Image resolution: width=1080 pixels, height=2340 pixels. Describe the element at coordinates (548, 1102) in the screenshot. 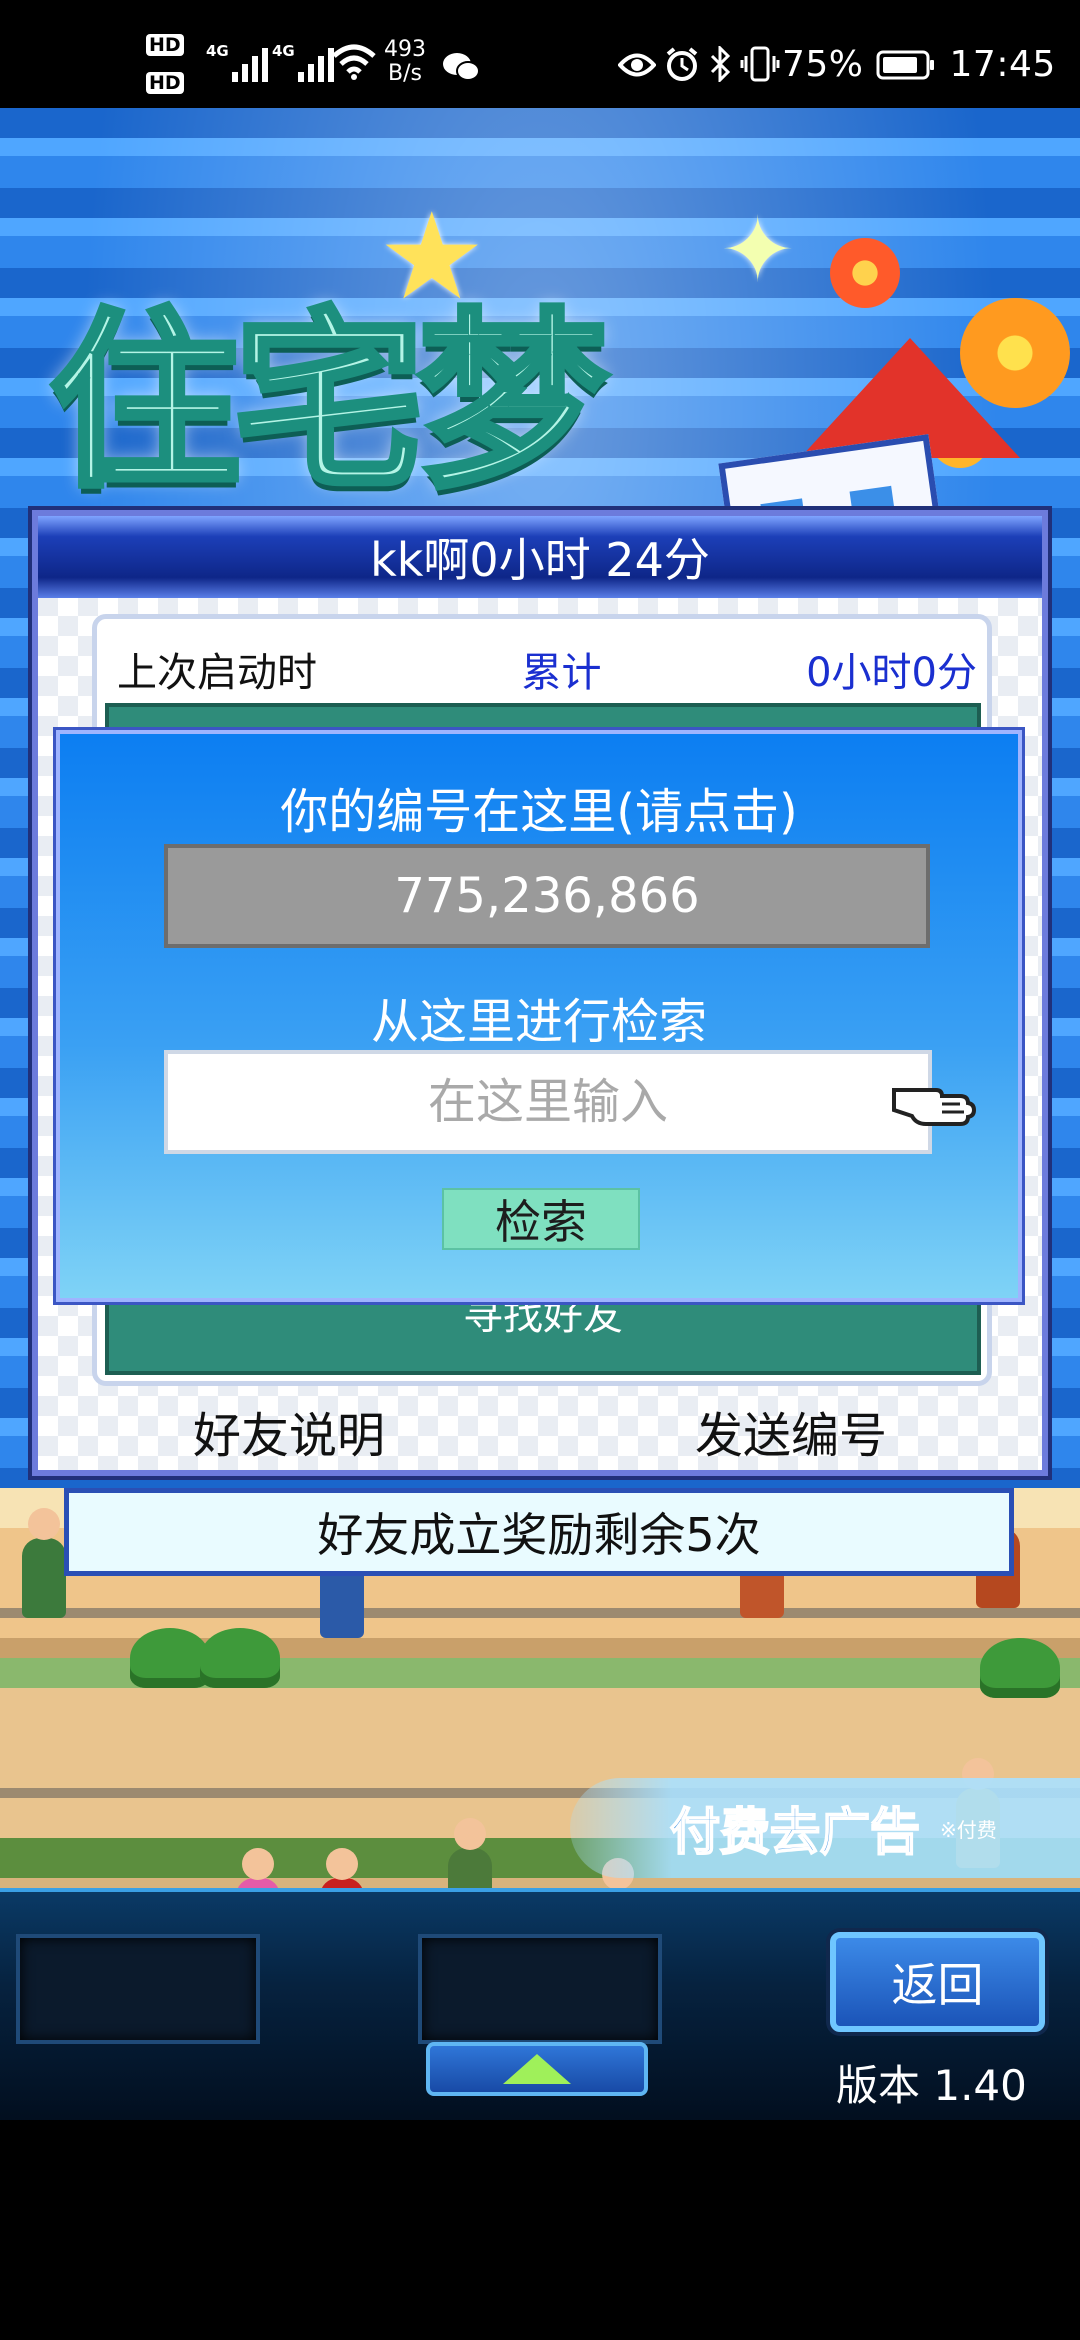

I see `friend-id-input` at that location.